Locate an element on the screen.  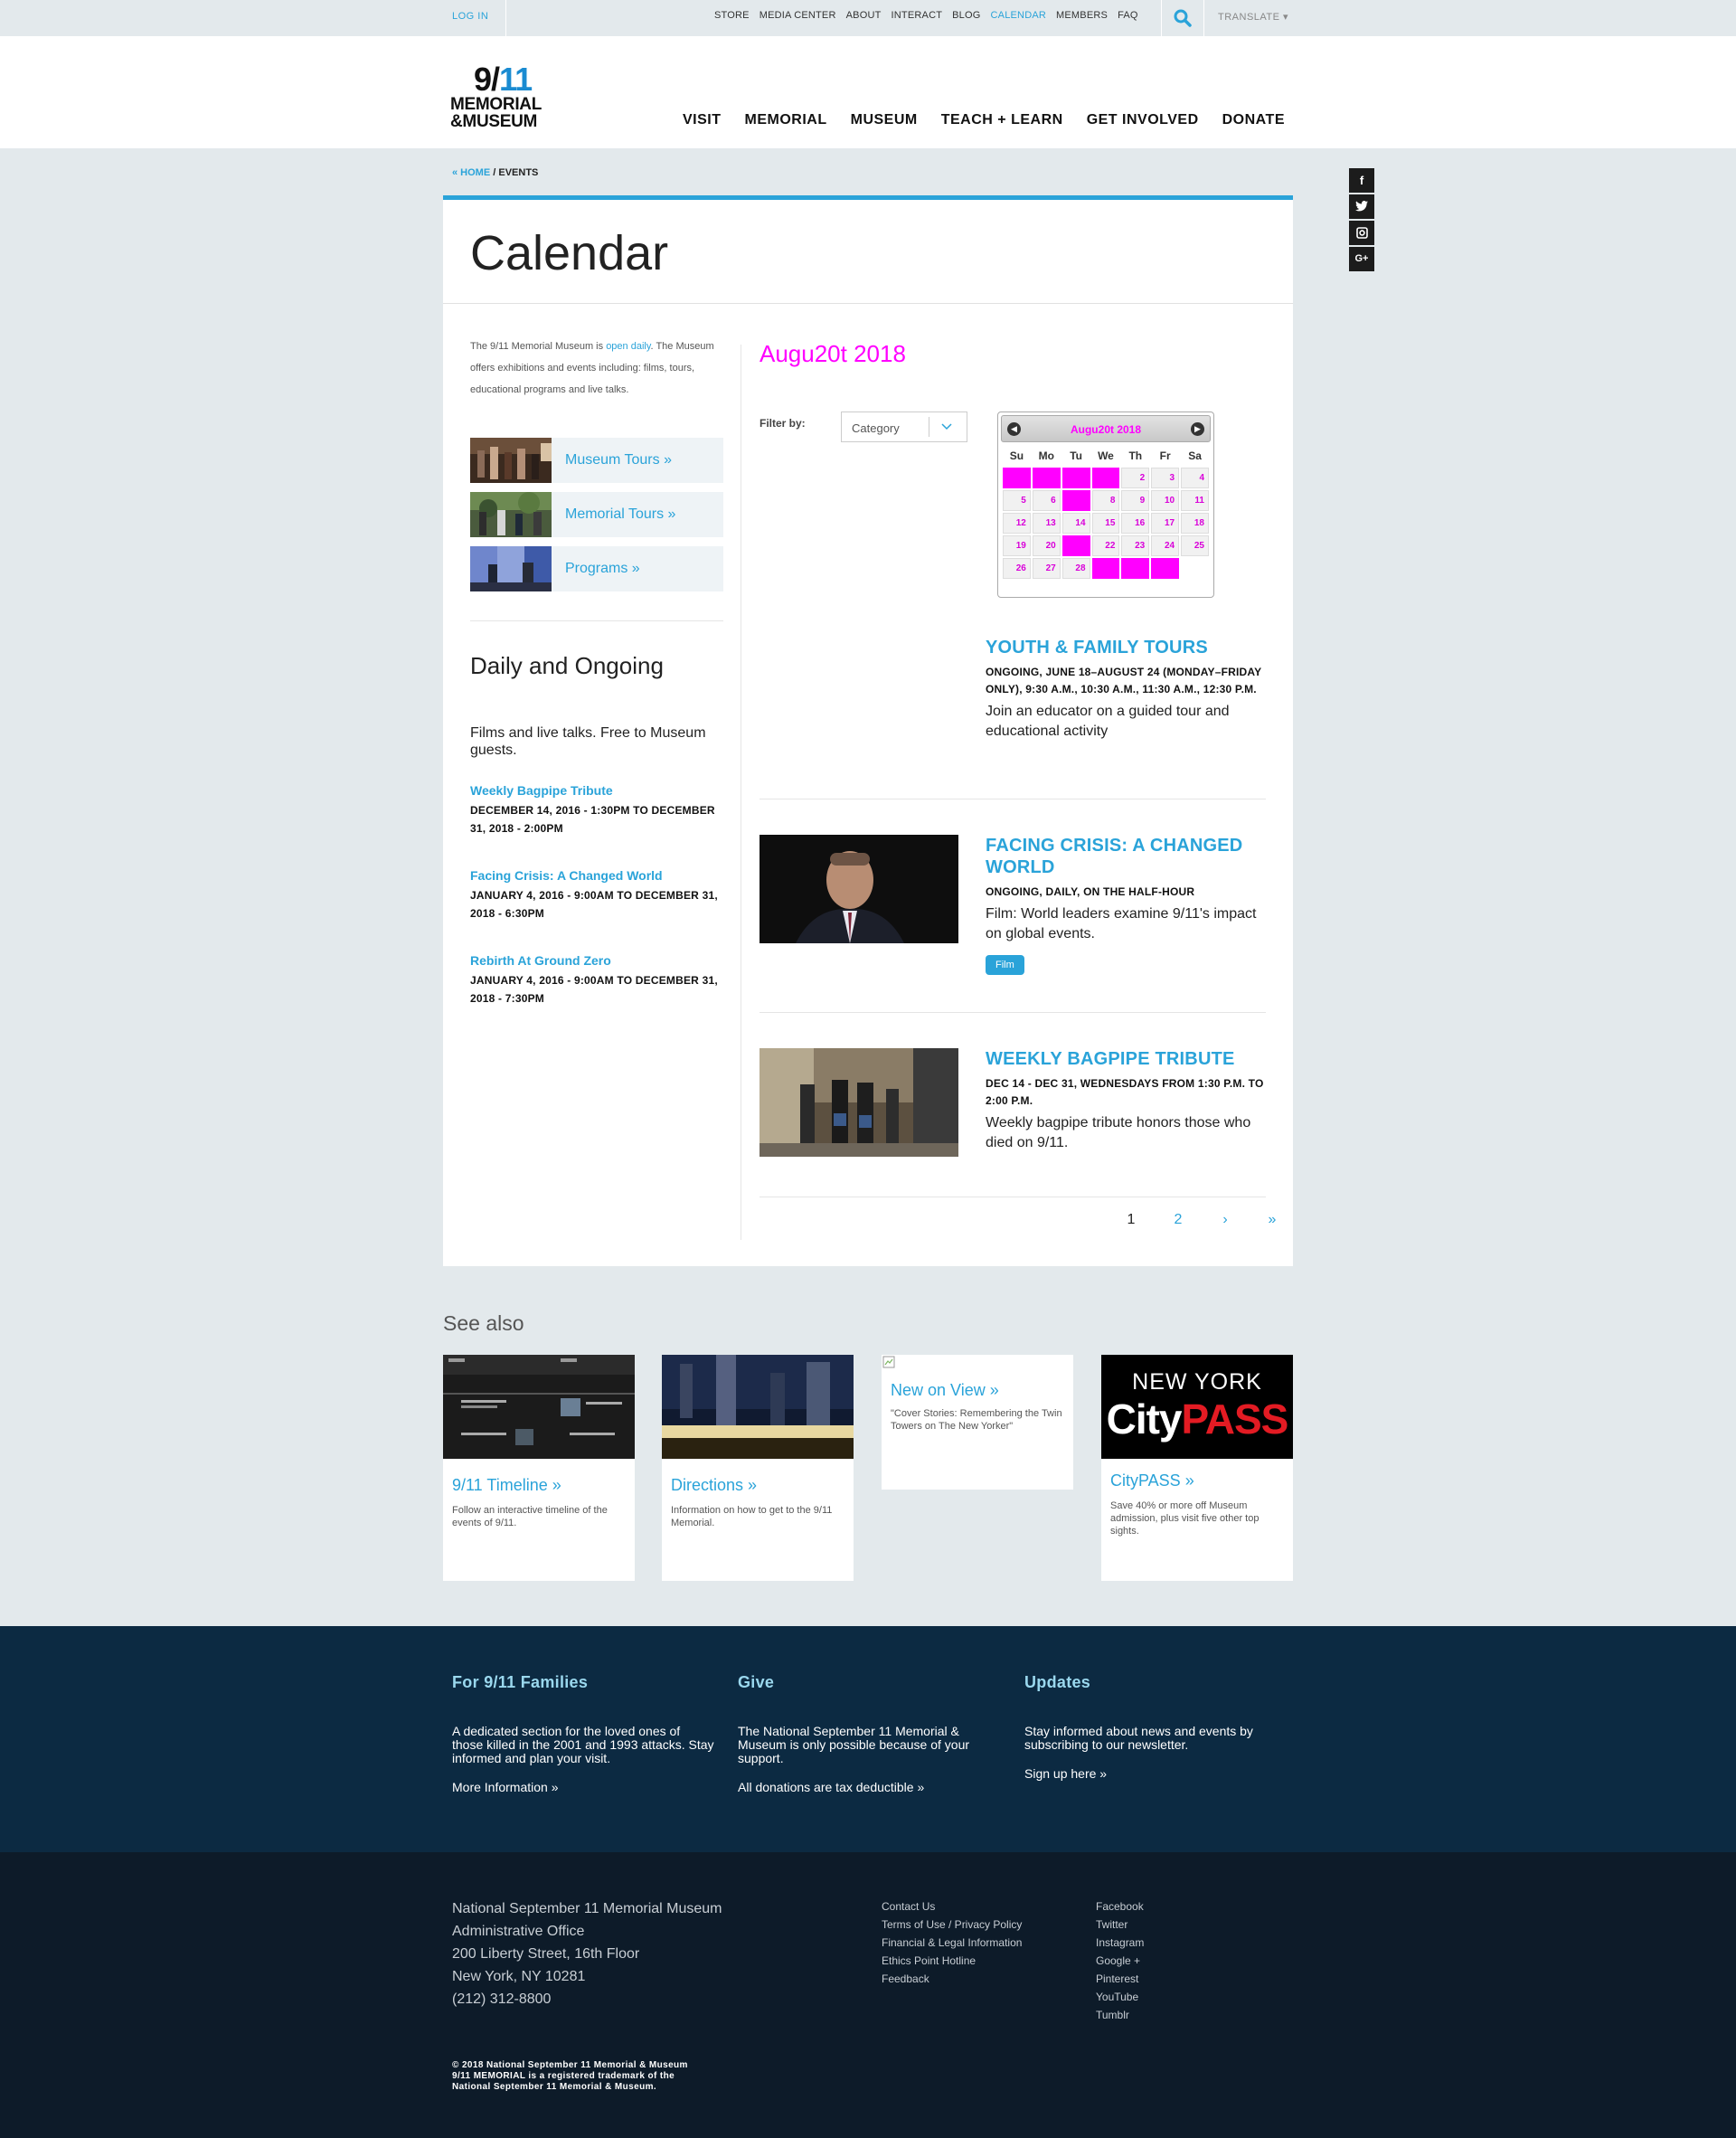
google-plus-icon: G+ is located at coordinates (1362, 259).